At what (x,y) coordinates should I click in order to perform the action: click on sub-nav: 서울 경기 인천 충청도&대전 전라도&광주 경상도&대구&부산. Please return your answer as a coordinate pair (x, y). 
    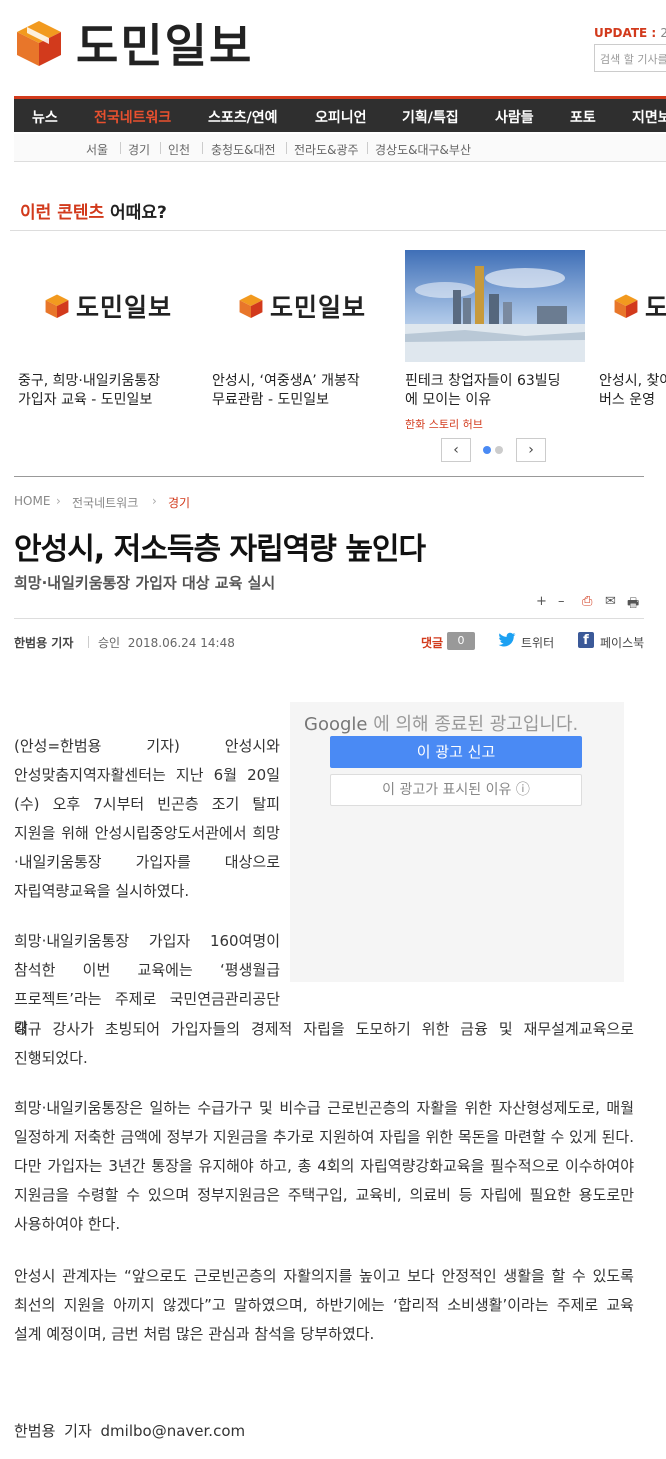
    Looking at the image, I should click on (340, 148).